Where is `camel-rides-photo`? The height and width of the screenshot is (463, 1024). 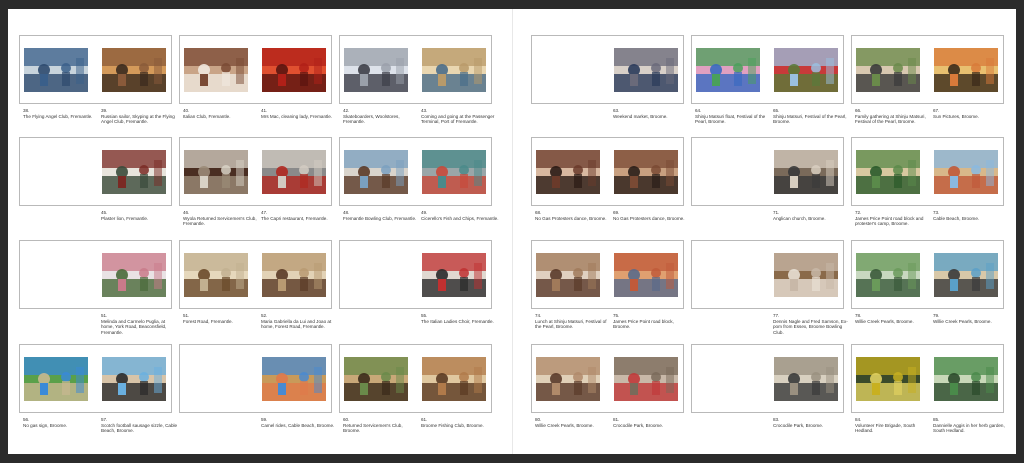
camel-rides-photo is located at coordinates (294, 379).